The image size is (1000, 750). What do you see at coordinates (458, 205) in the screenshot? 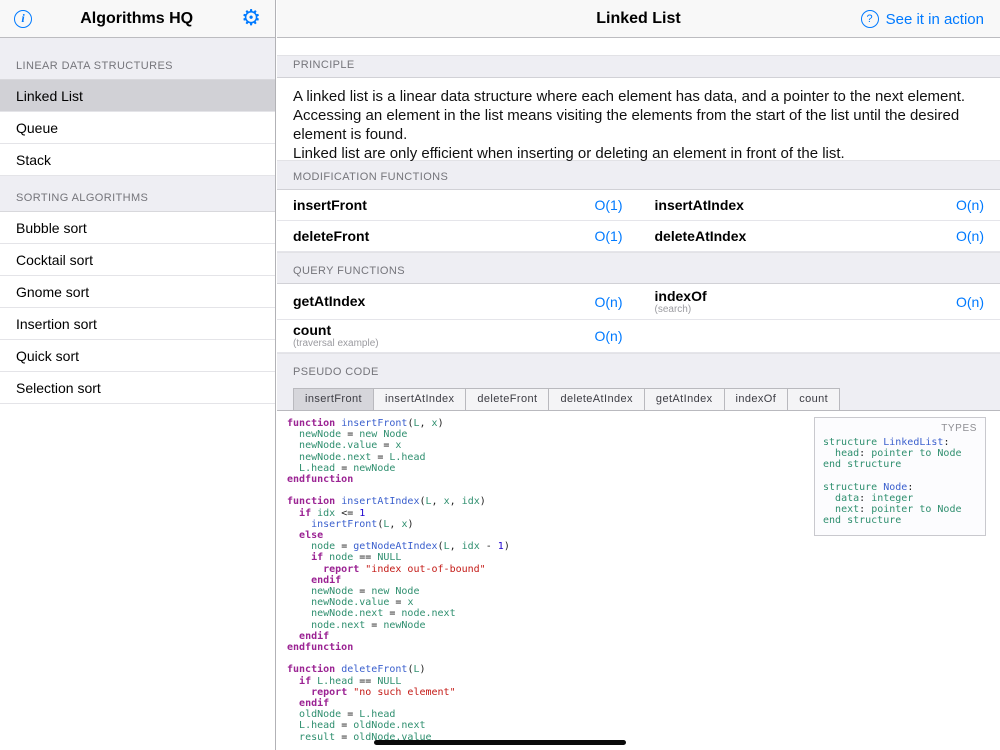
I see `function-cell-insertfront: insertFront O(1)` at bounding box center [458, 205].